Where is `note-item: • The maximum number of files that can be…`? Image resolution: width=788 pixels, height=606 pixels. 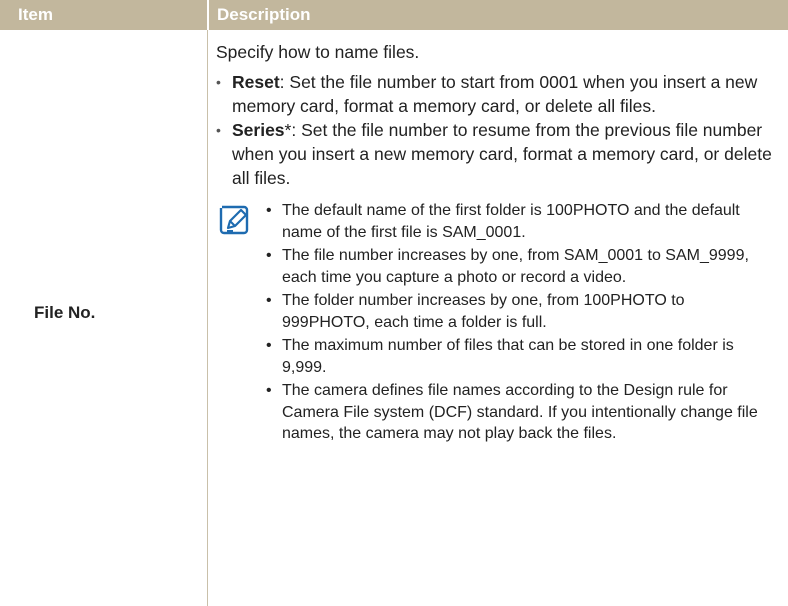
note-item: • The maximum number of files that can be… is located at coordinates (521, 356).